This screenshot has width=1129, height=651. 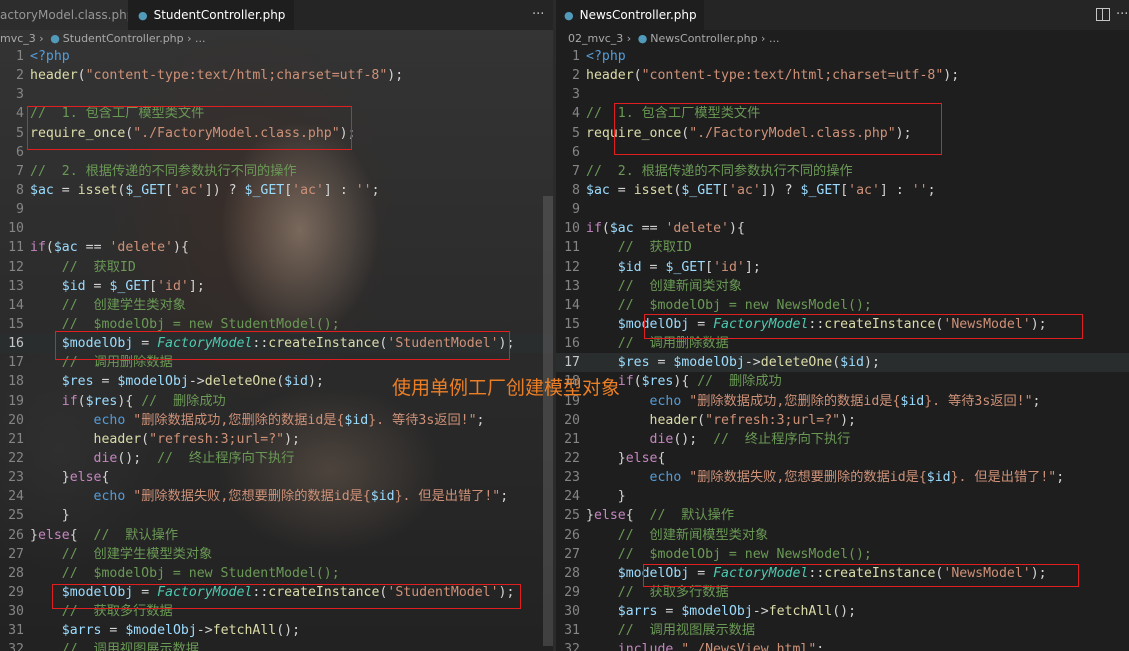 What do you see at coordinates (842, 458) in the screenshot?
I see `code-line: 22 }else{` at bounding box center [842, 458].